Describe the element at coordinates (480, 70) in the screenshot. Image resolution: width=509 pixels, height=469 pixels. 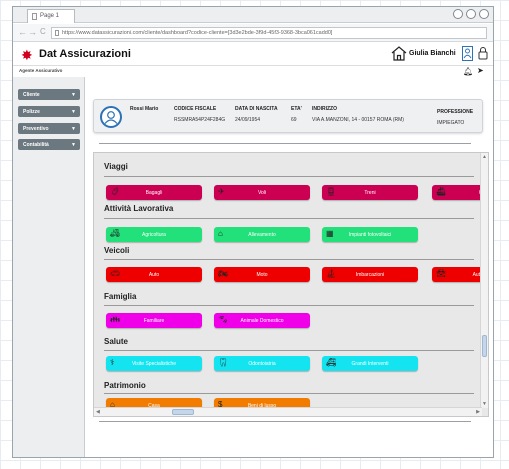
I see `send-icon: ➤` at that location.